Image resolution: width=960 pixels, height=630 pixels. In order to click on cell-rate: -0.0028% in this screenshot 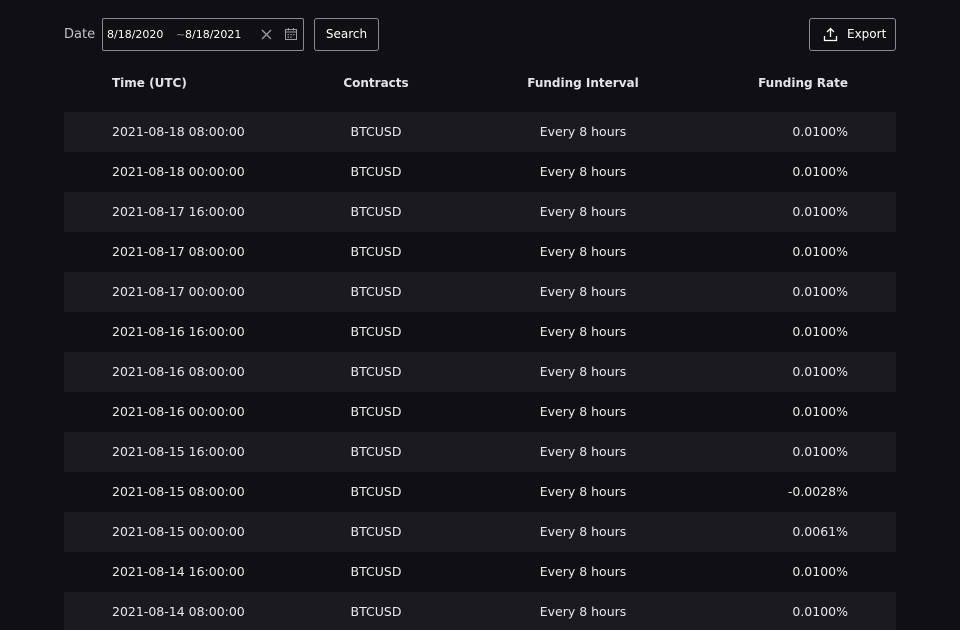, I will do `click(817, 491)`.